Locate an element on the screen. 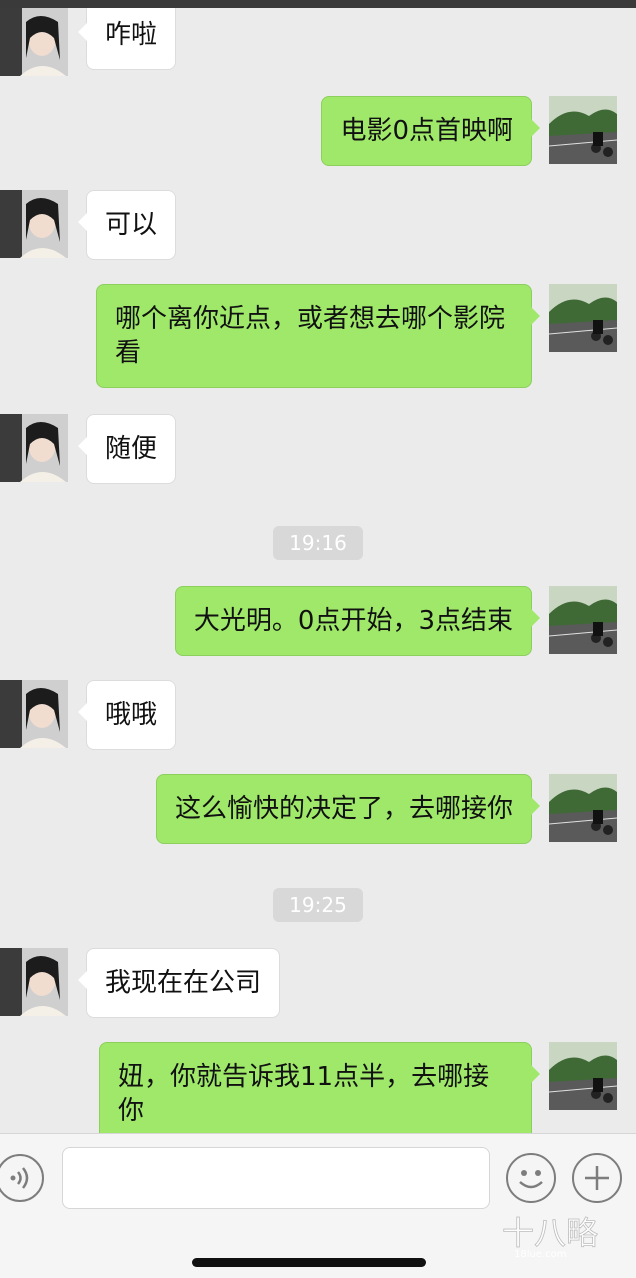 The image size is (636, 1278). timestamp-badge: 19:16 is located at coordinates (318, 543).